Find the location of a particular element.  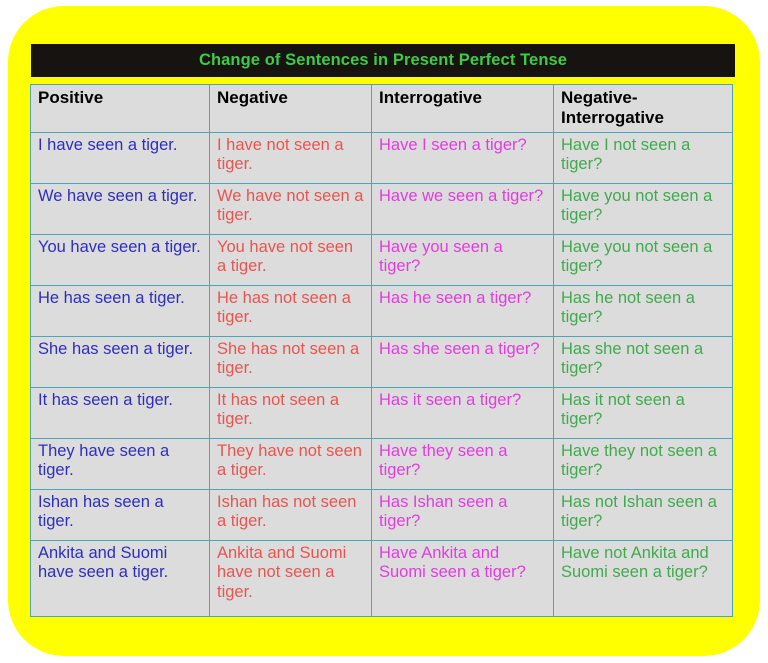

cell-positive: Ishan has seen a tiger. is located at coordinates (120, 515).